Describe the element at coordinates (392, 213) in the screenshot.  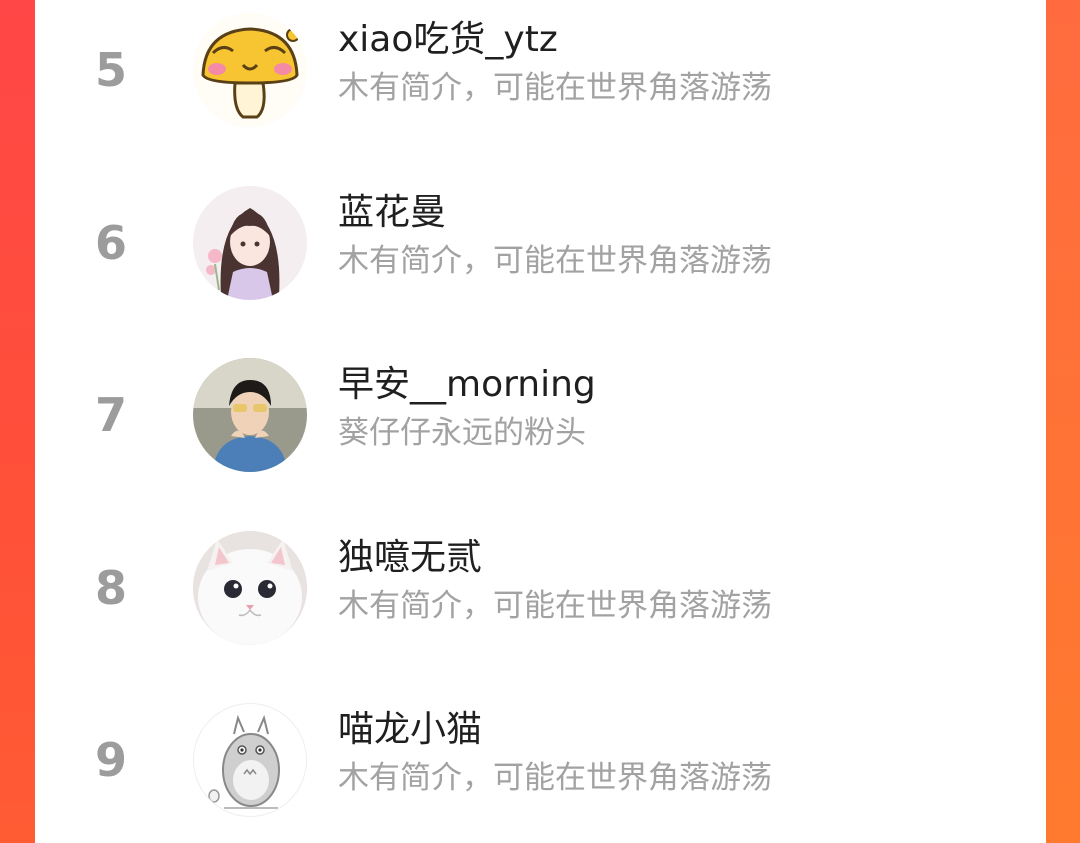
I see `user-name: 蓝花曼` at that location.